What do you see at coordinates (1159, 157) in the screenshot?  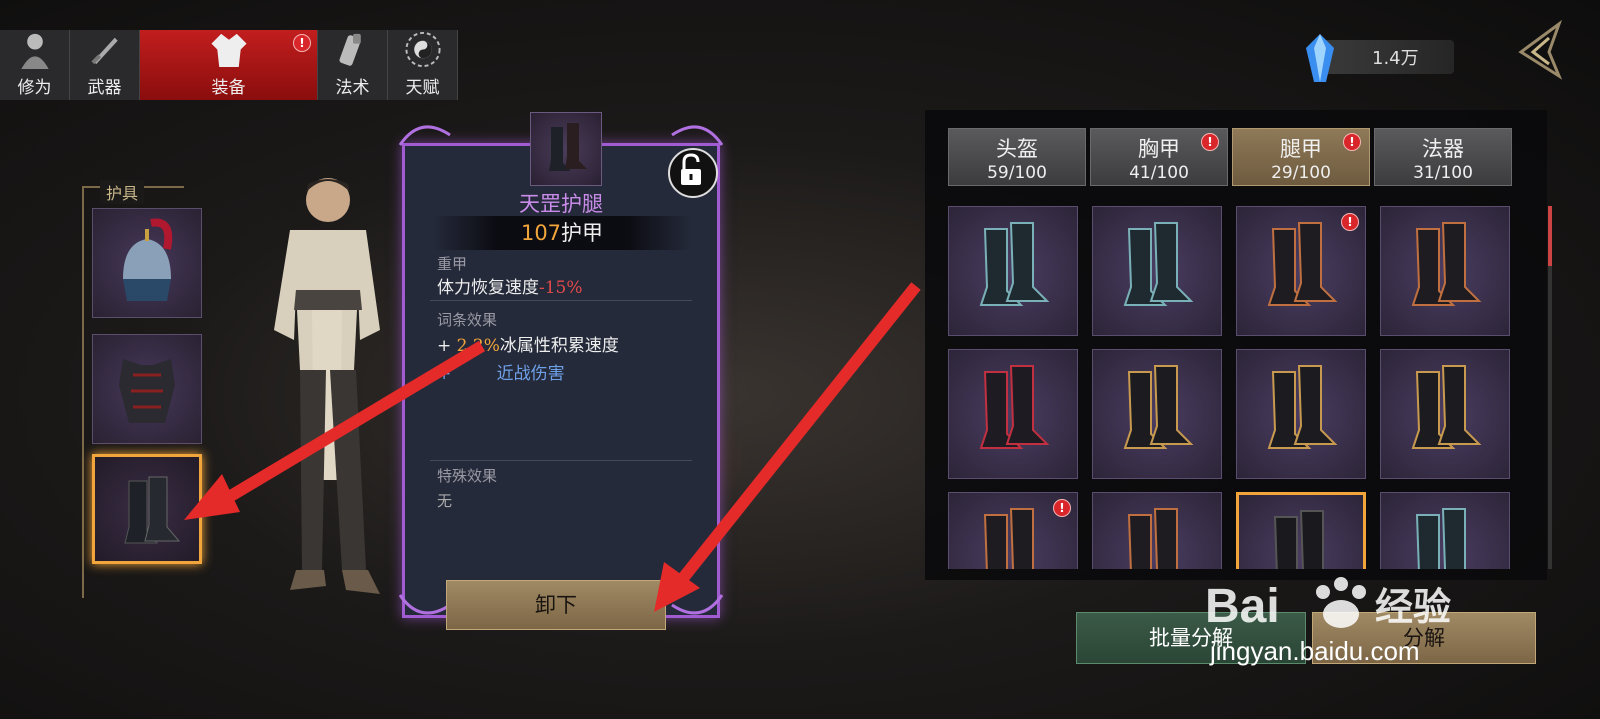 I see `tab-chest: 胸甲 41/100 !` at bounding box center [1159, 157].